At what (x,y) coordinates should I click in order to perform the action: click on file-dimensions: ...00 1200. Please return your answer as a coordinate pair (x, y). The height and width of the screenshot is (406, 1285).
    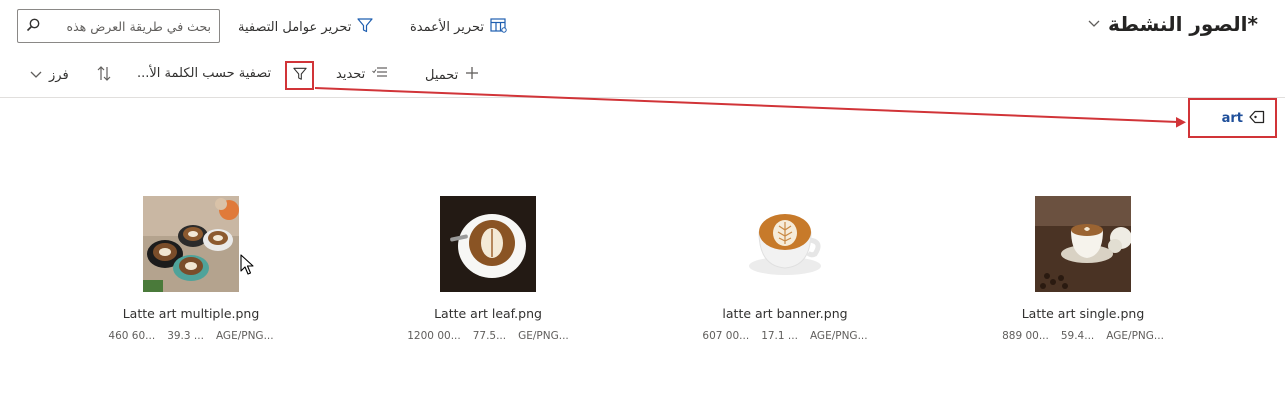
    Looking at the image, I should click on (434, 336).